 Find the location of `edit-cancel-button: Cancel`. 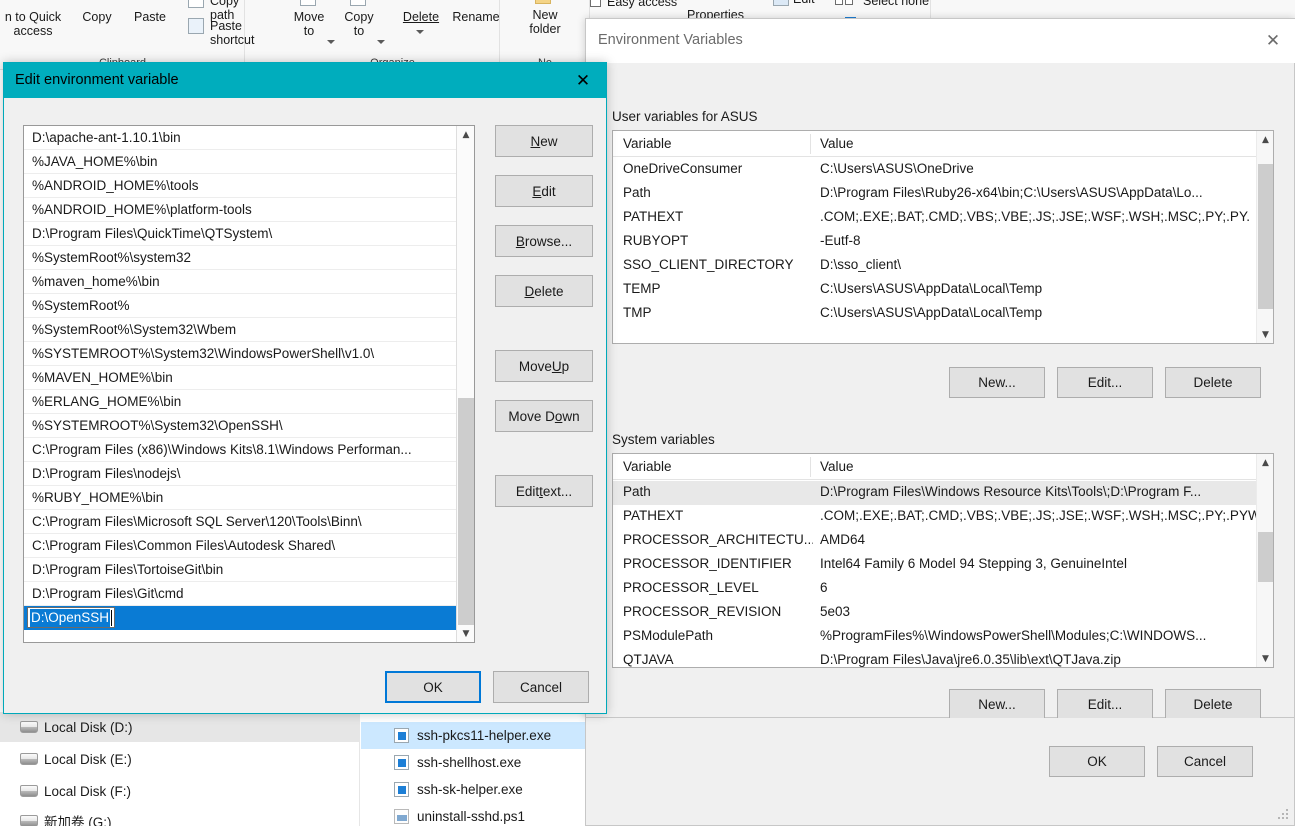

edit-cancel-button: Cancel is located at coordinates (541, 687).